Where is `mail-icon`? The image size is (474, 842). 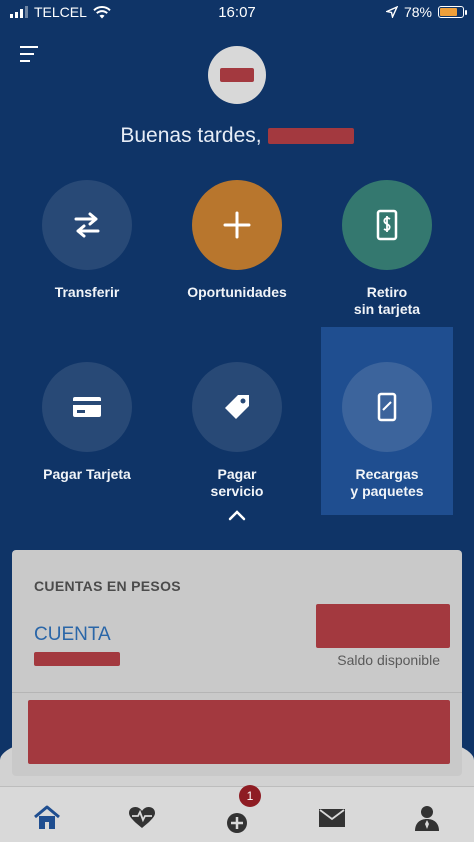
mail-icon is located at coordinates (331, 817).